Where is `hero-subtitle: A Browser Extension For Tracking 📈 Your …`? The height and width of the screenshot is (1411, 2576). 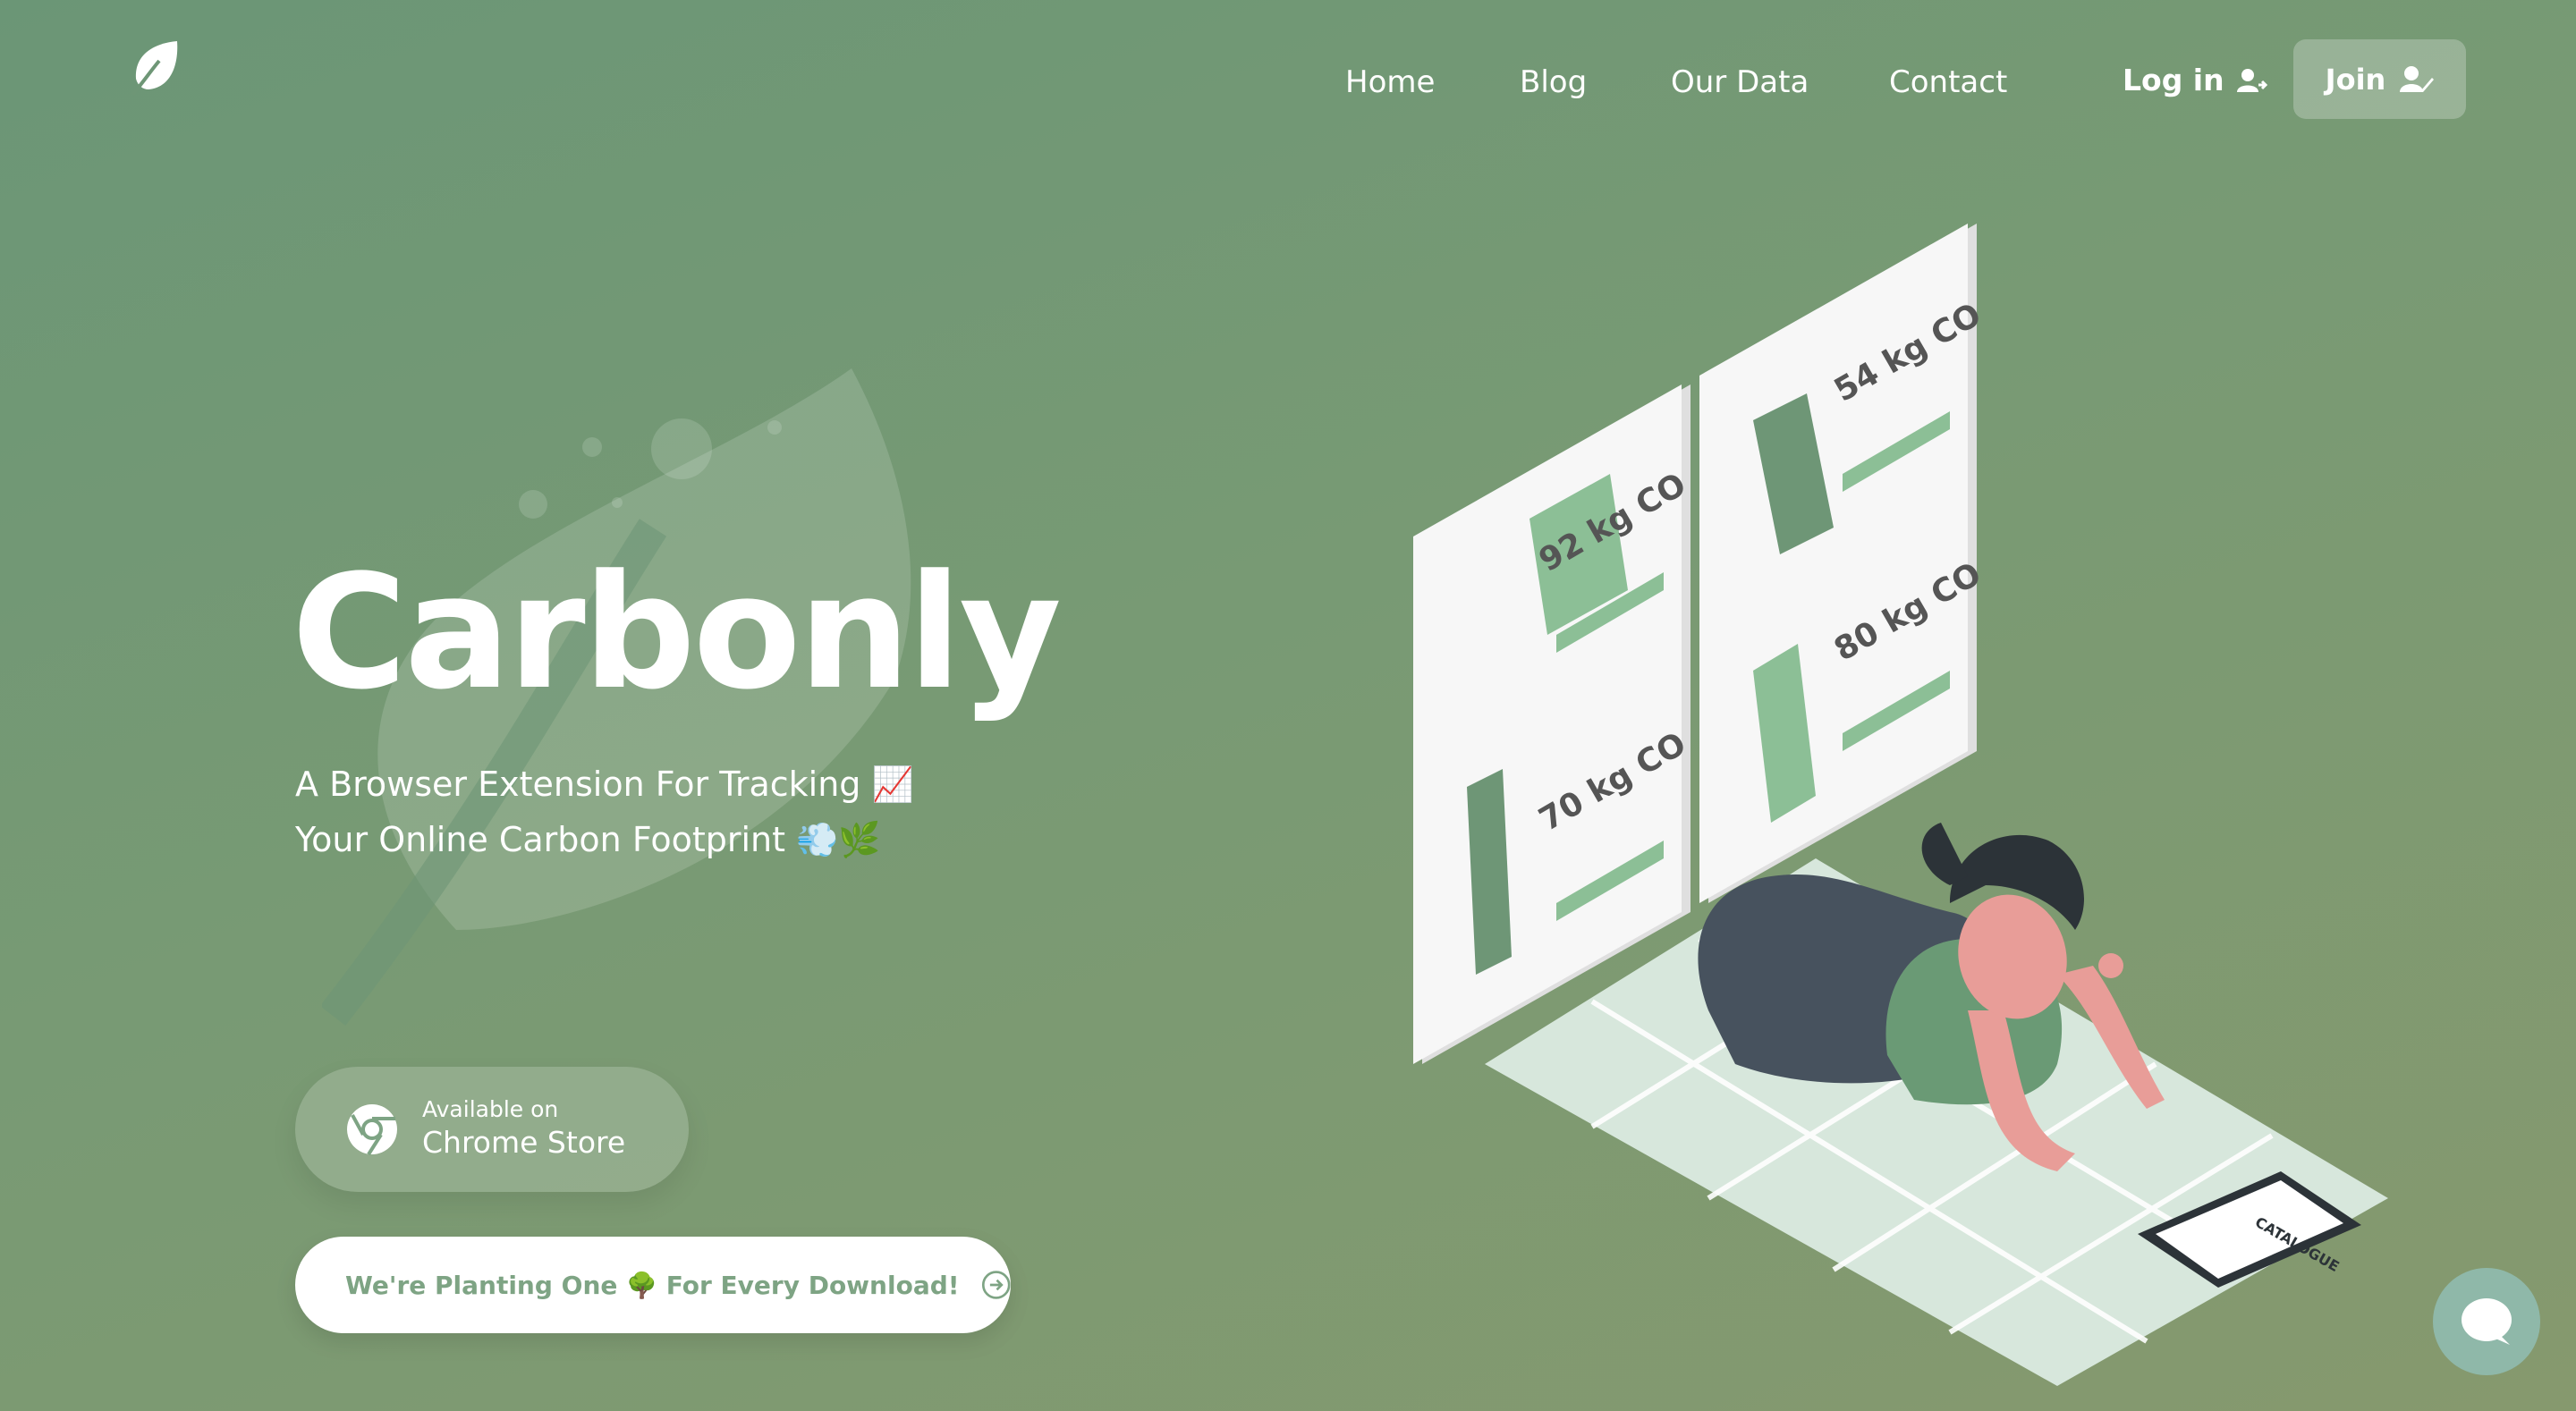 hero-subtitle: A Browser Extension For Tracking 📈 Your … is located at coordinates (604, 811).